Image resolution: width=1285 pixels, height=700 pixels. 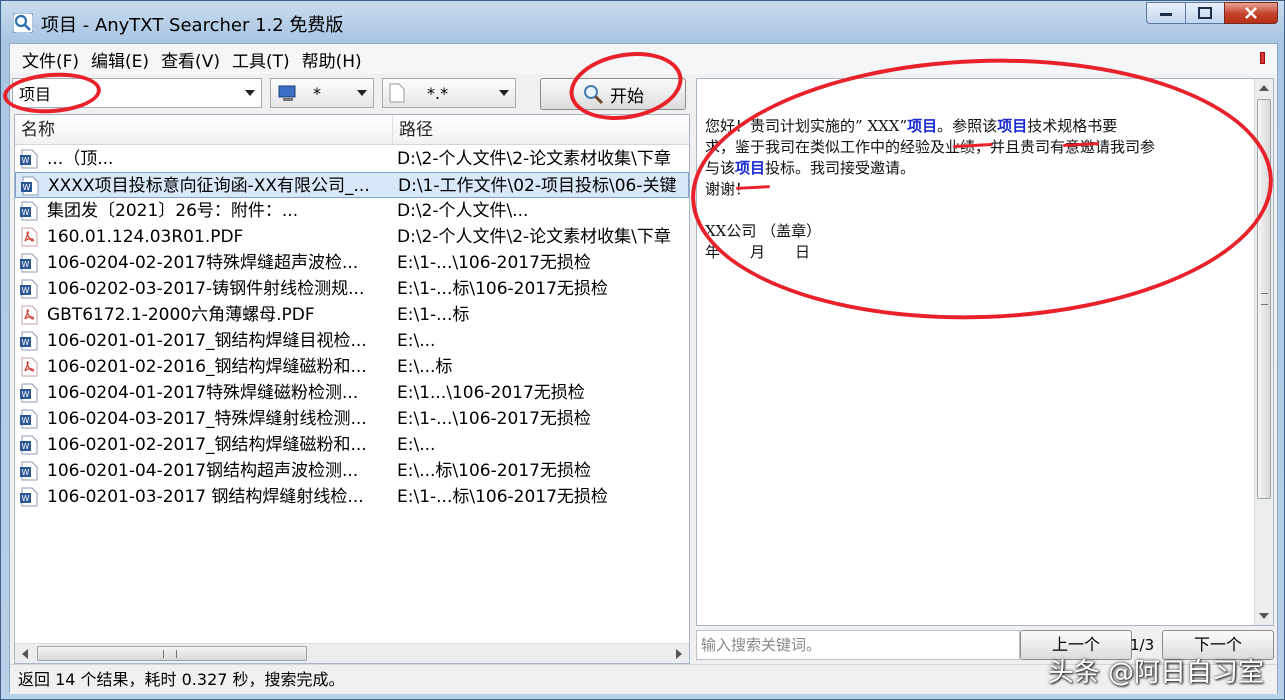 I want to click on preview-spacer, so click(x=975, y=210).